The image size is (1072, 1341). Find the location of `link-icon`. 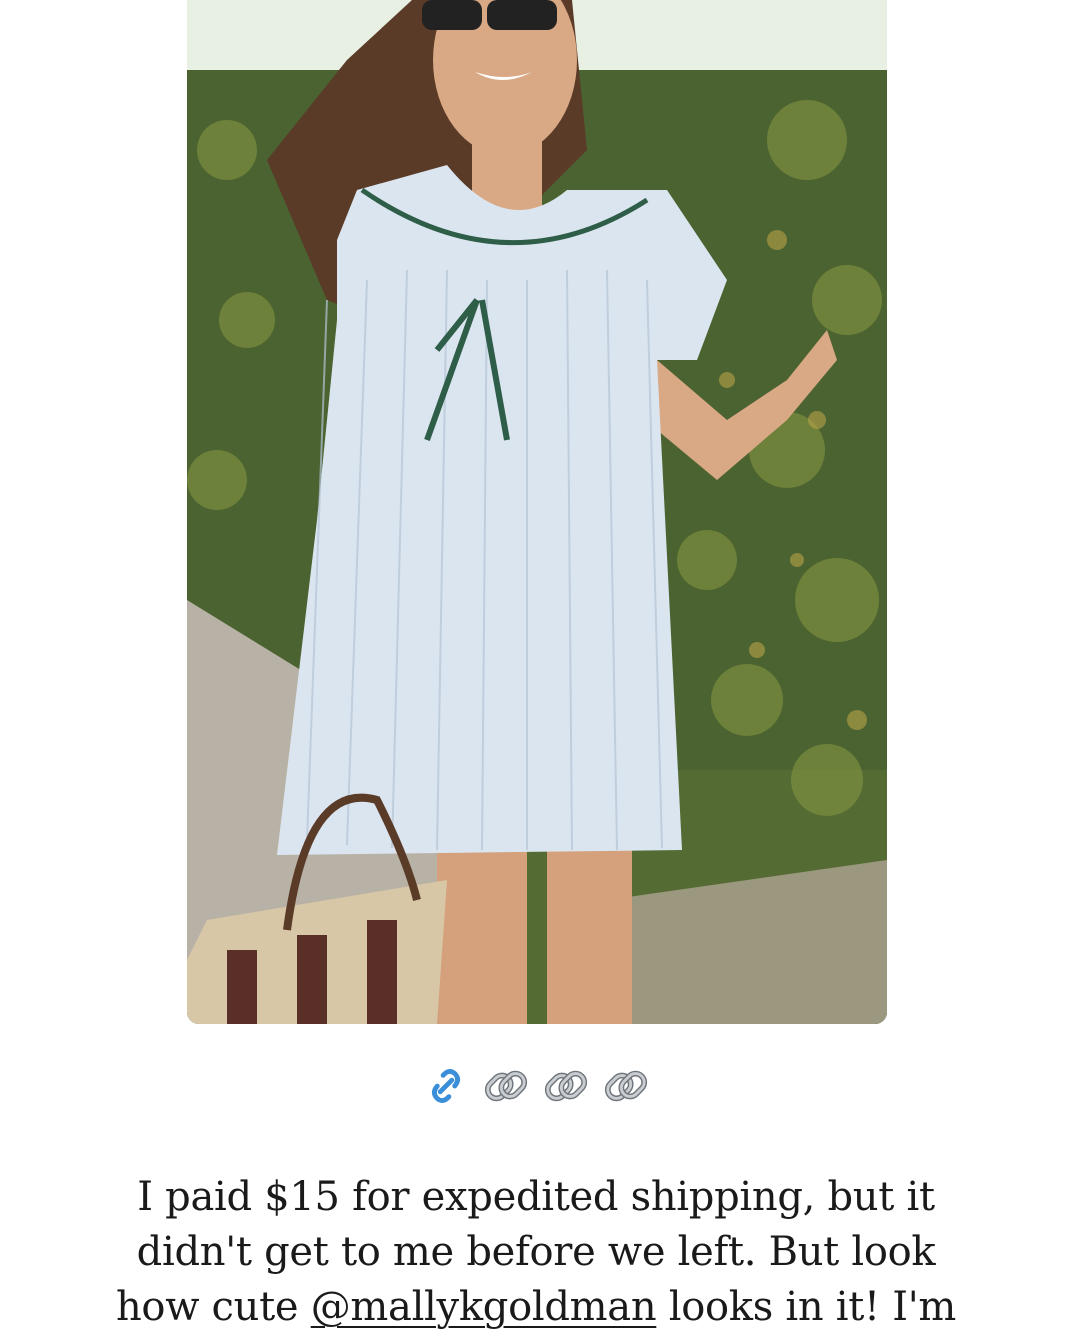

link-icon is located at coordinates (446, 1086).